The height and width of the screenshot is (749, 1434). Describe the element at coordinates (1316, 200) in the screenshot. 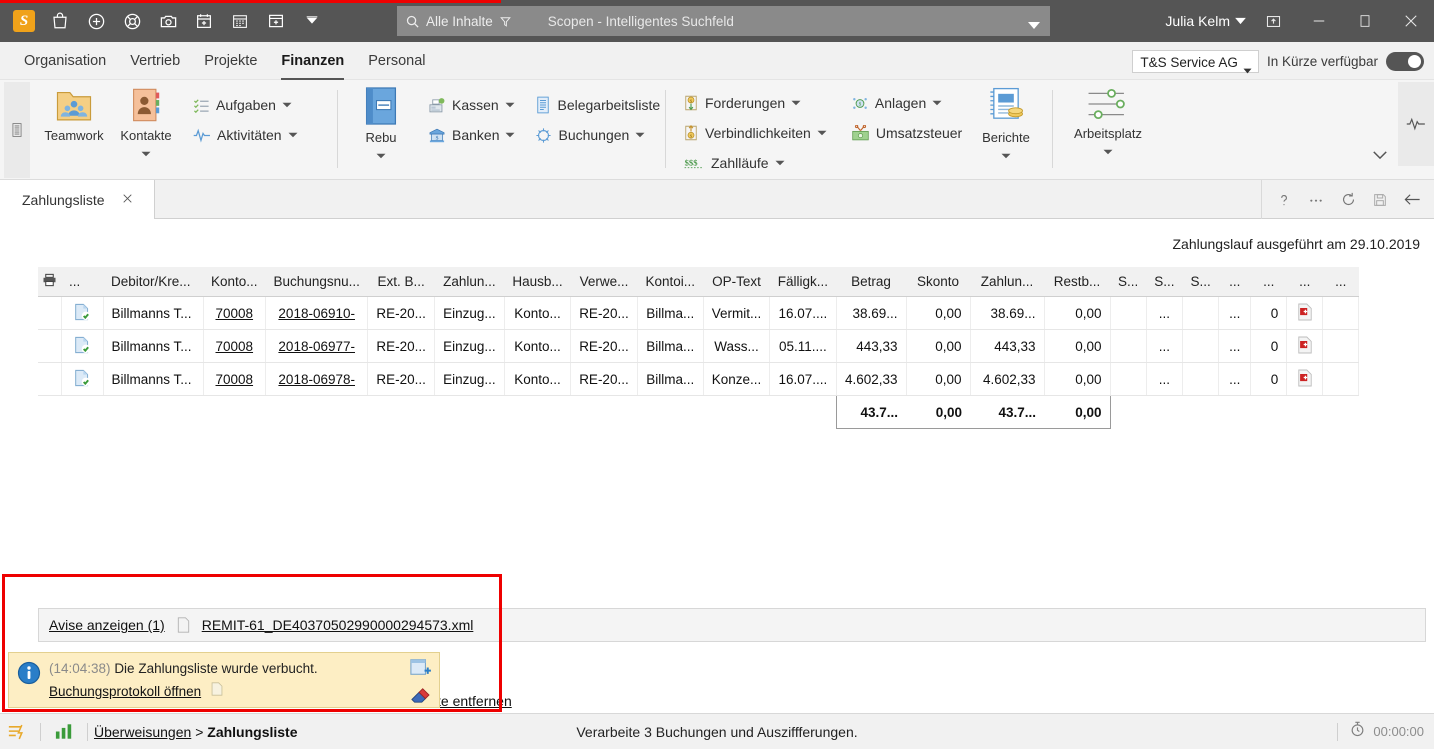

I see `more-icon` at that location.